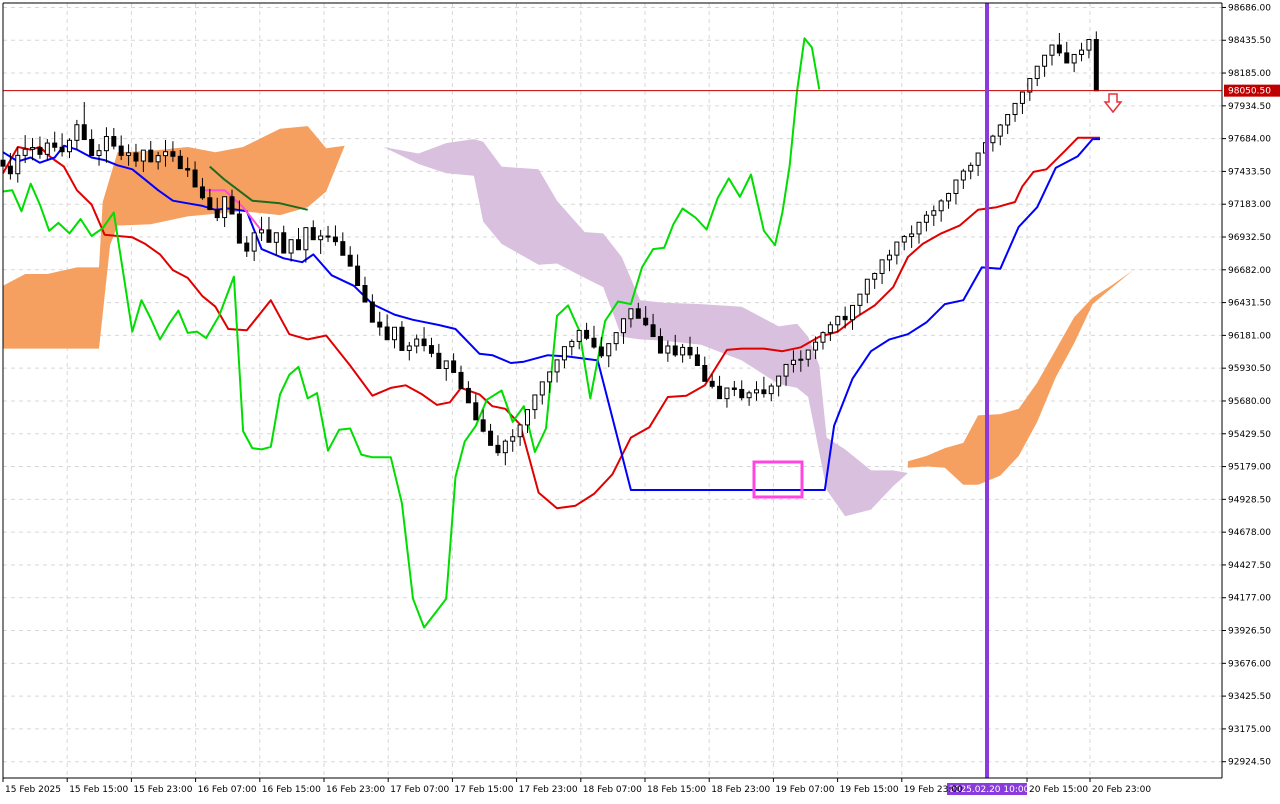  I want to click on y-tick-label: 95680.00, so click(1249, 402).